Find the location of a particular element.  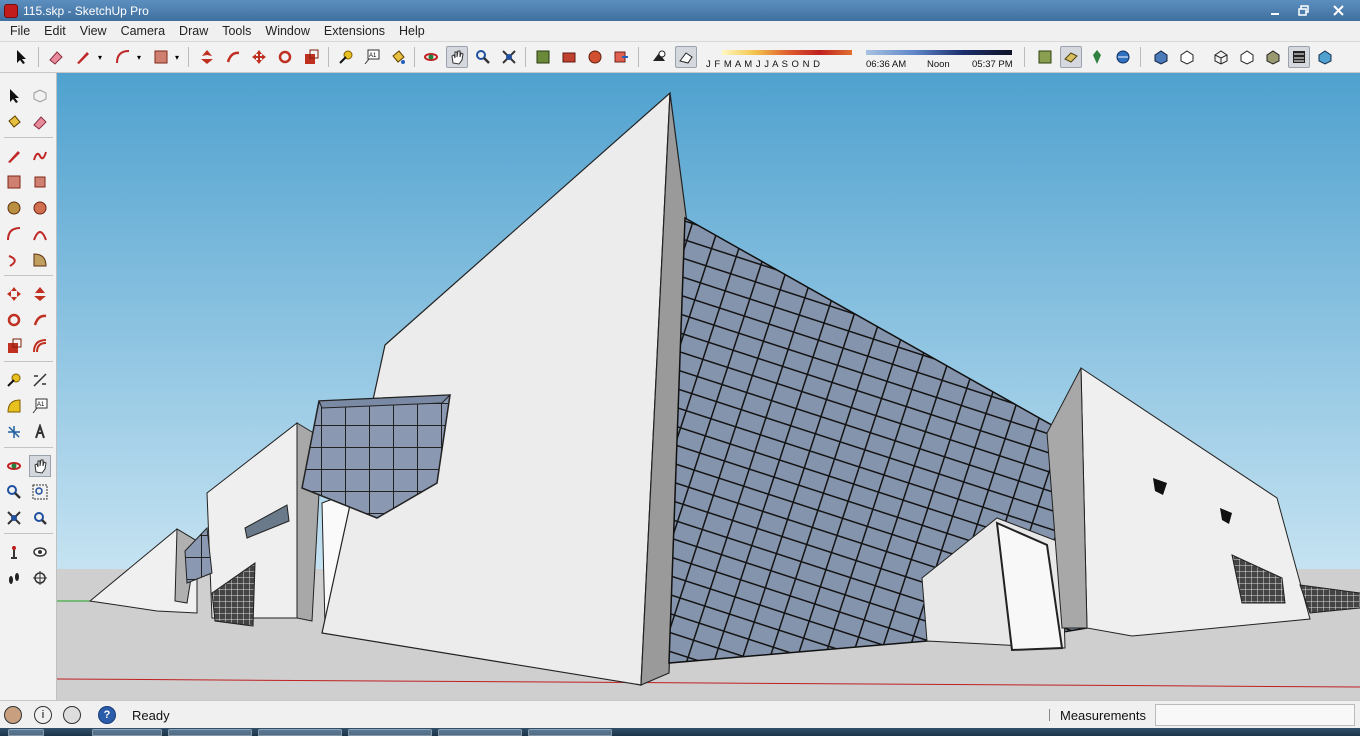

rotated-rectangle-icon is located at coordinates (40, 182).